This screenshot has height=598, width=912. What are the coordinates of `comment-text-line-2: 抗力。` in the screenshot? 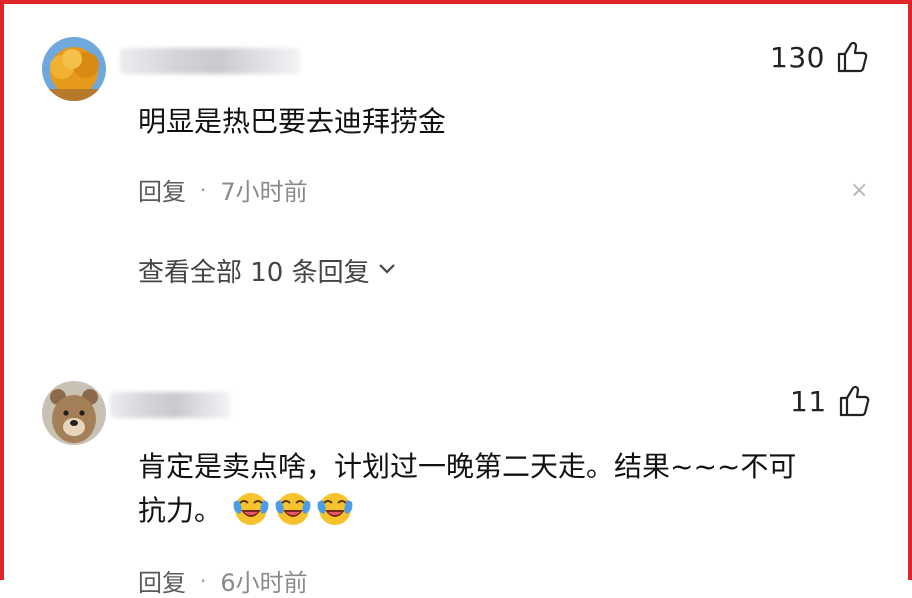 It's located at (508, 510).